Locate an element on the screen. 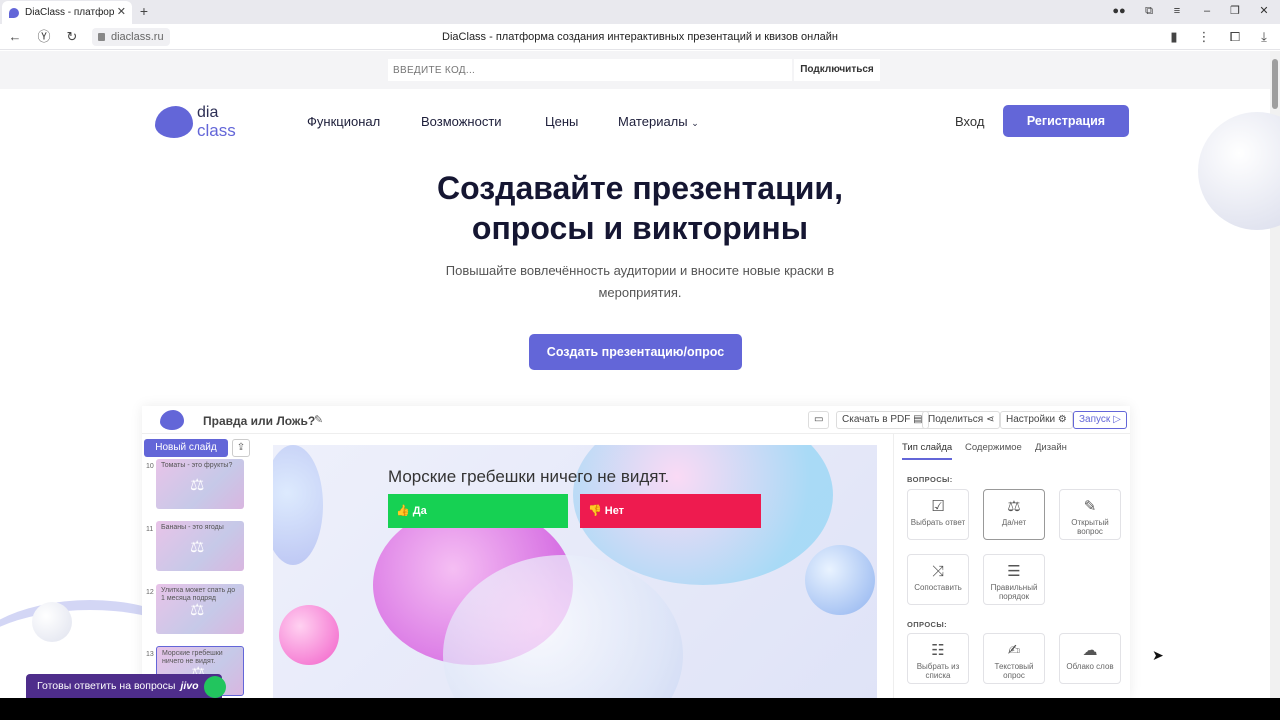  reload-icon: ↻ is located at coordinates (72, 37).